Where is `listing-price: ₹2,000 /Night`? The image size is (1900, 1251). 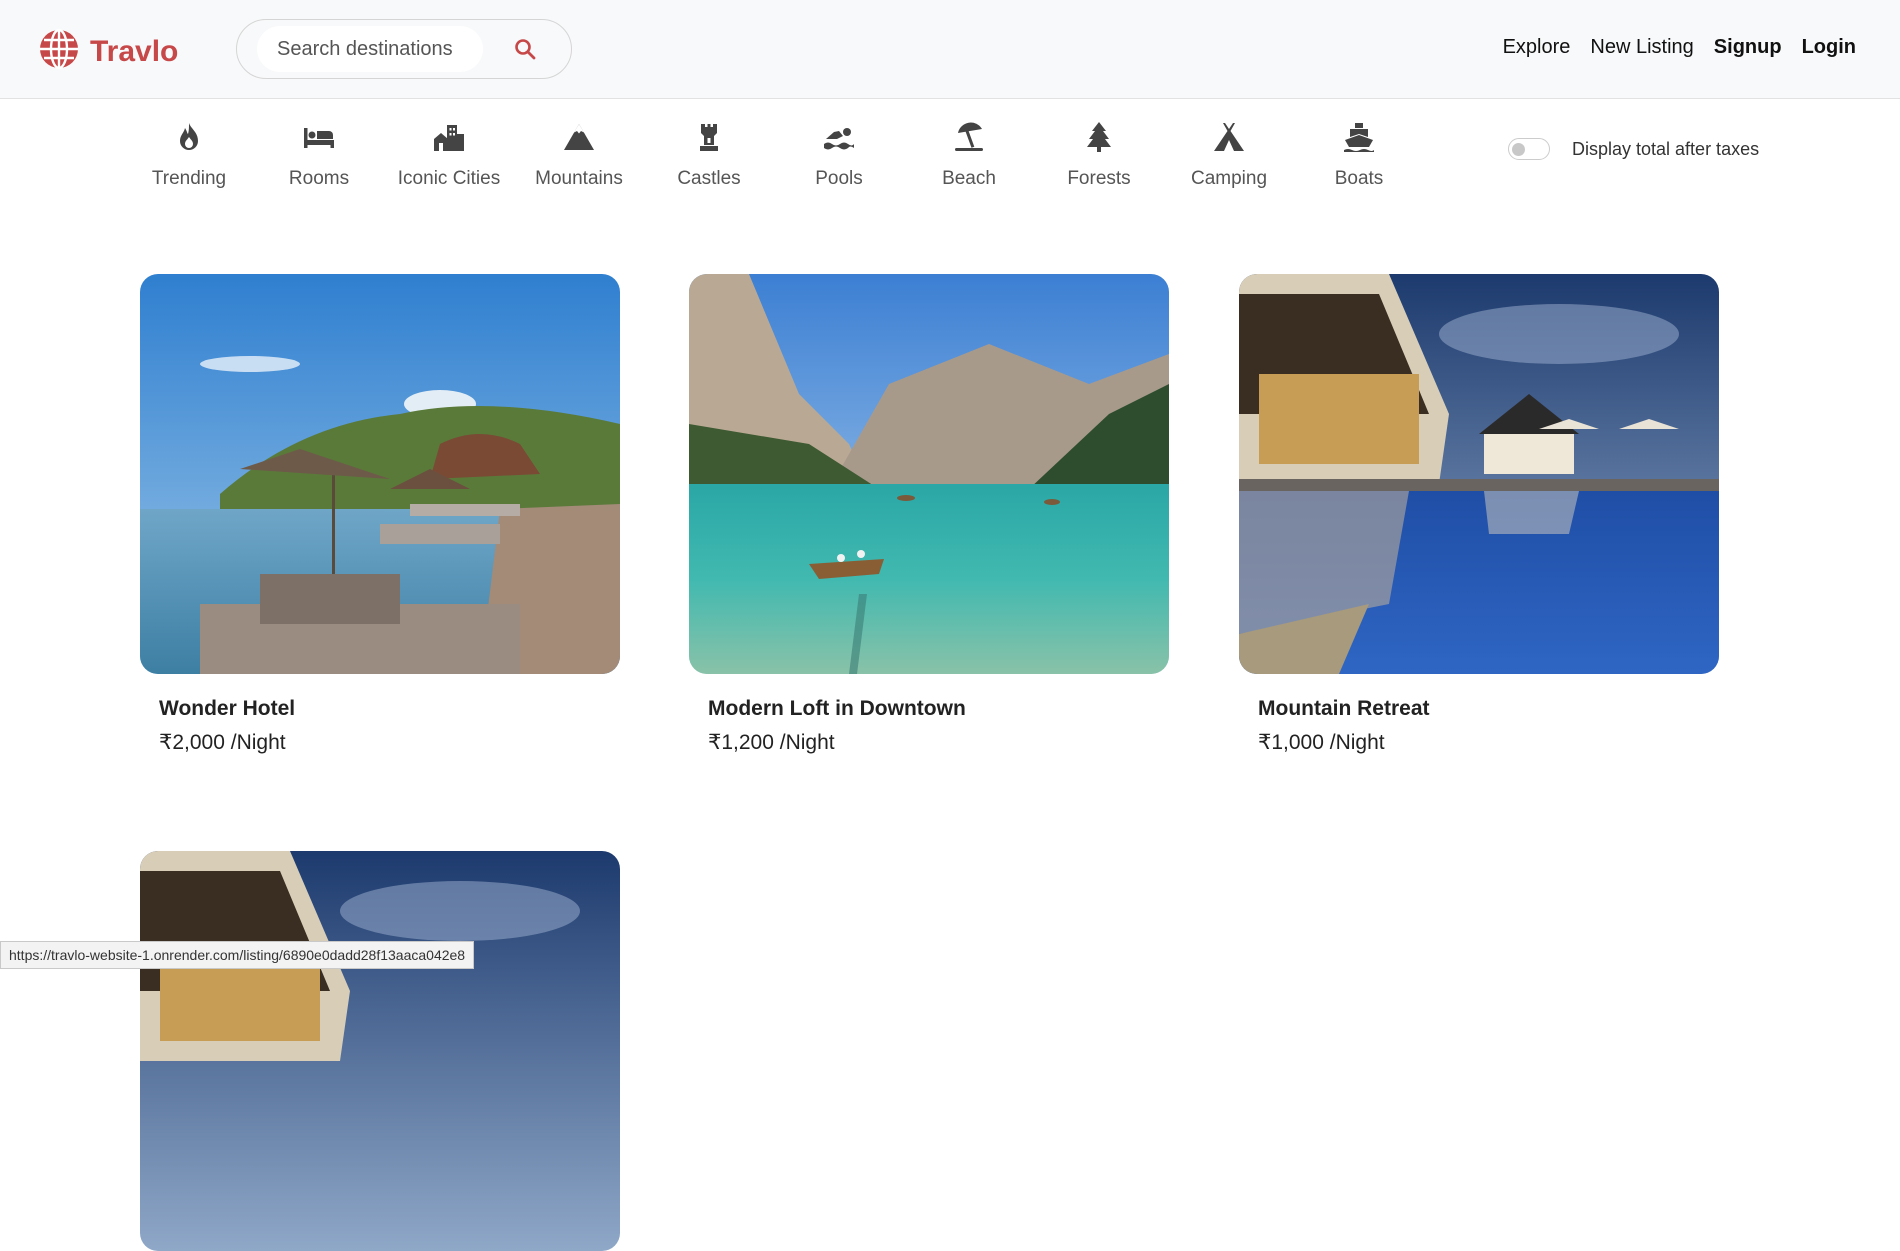
listing-price: ₹2,000 /Night is located at coordinates (222, 742).